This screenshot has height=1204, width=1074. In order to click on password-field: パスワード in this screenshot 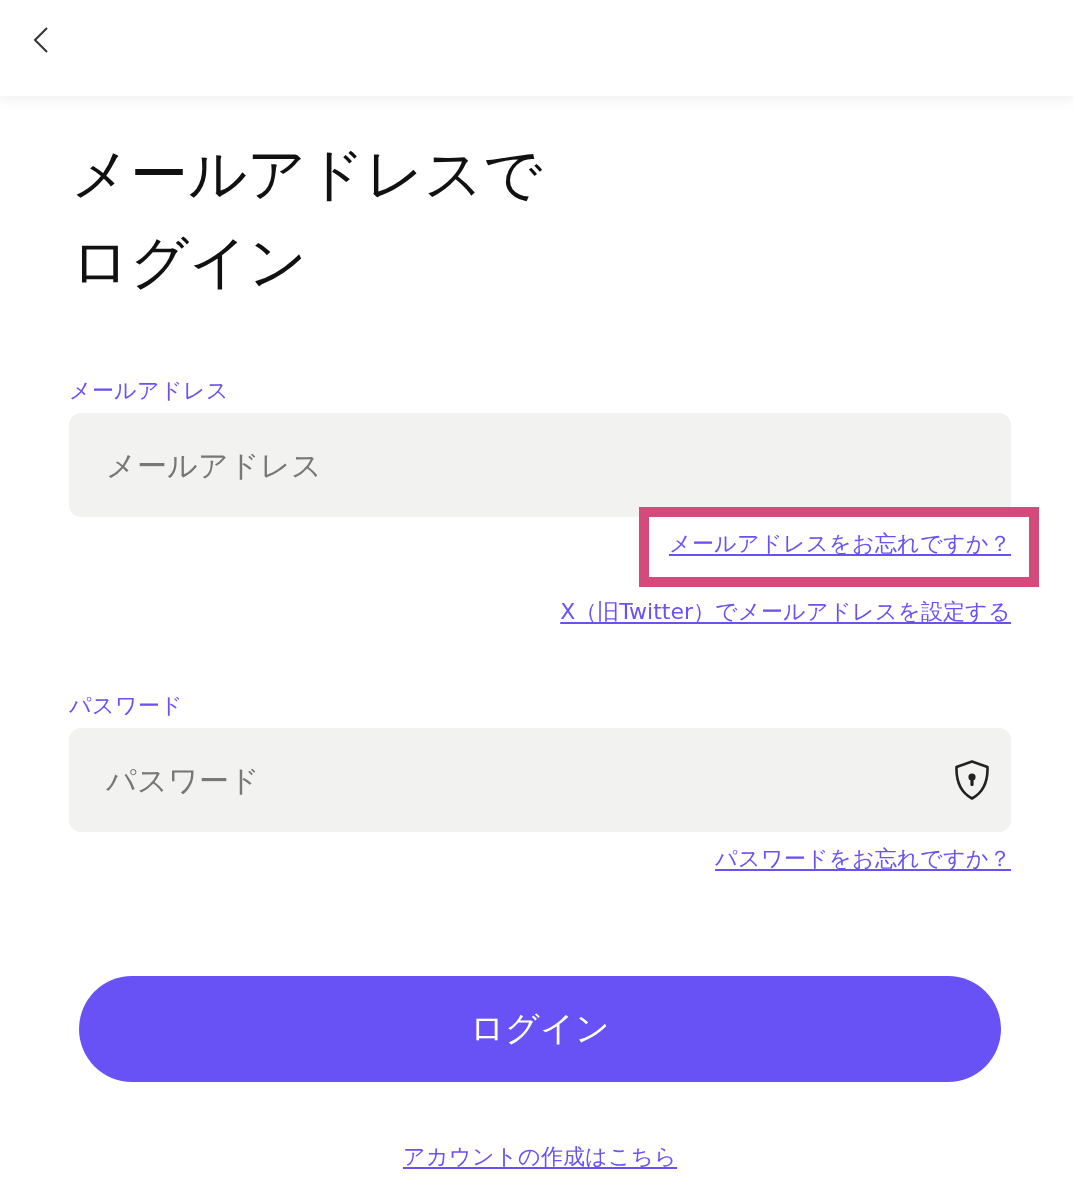, I will do `click(540, 780)`.